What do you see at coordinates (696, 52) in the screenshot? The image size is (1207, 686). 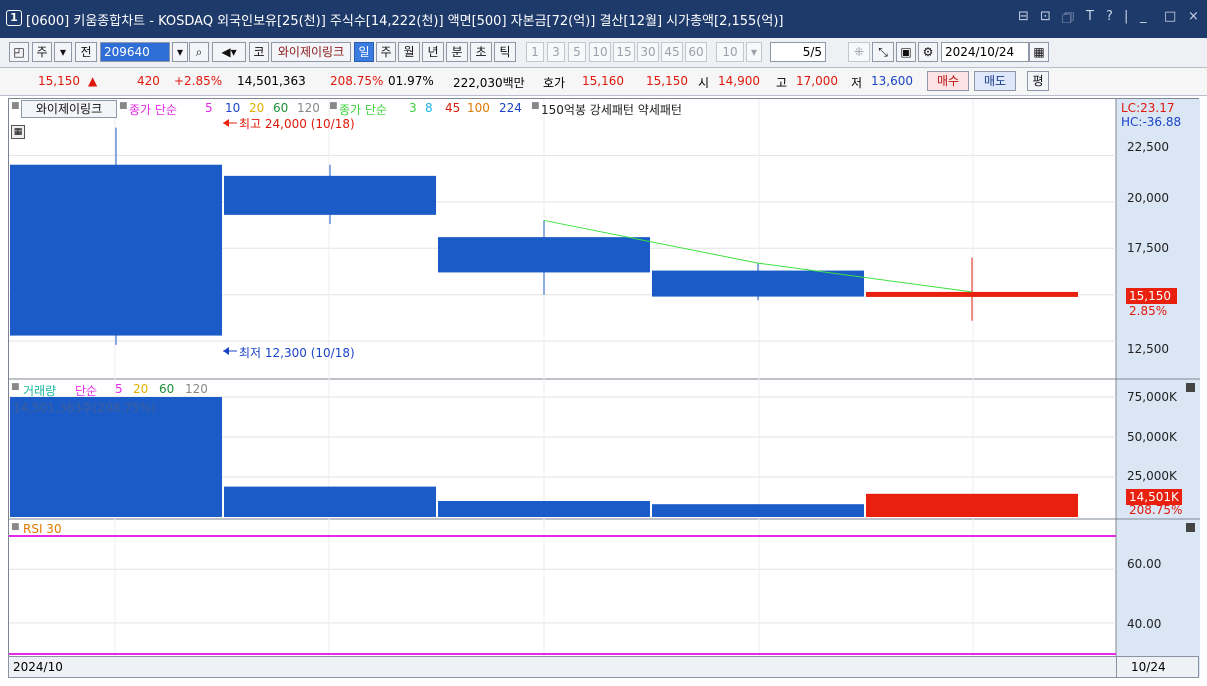 I see `interval-60: 60` at bounding box center [696, 52].